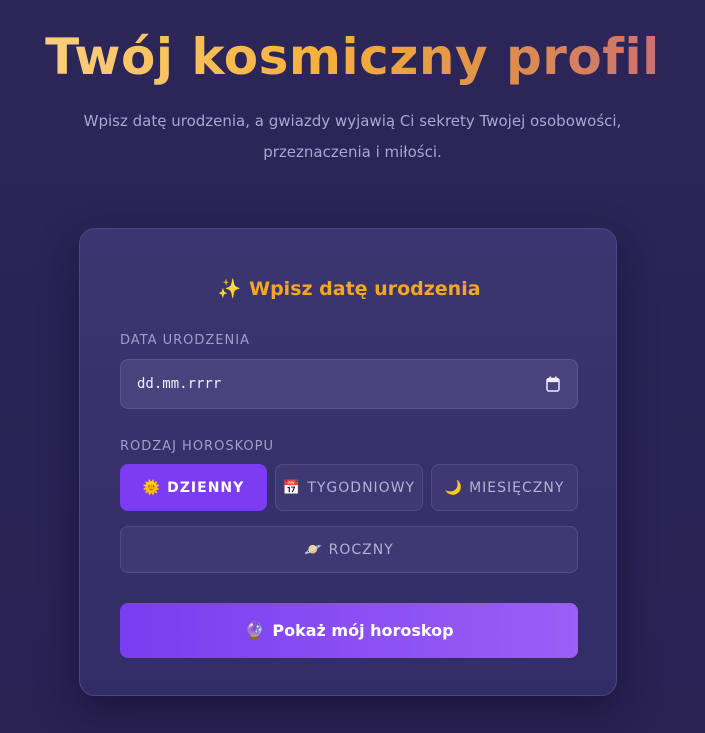 This screenshot has height=733, width=705. I want to click on form-title: ✨ Wpisz datę urodzenia, so click(349, 289).